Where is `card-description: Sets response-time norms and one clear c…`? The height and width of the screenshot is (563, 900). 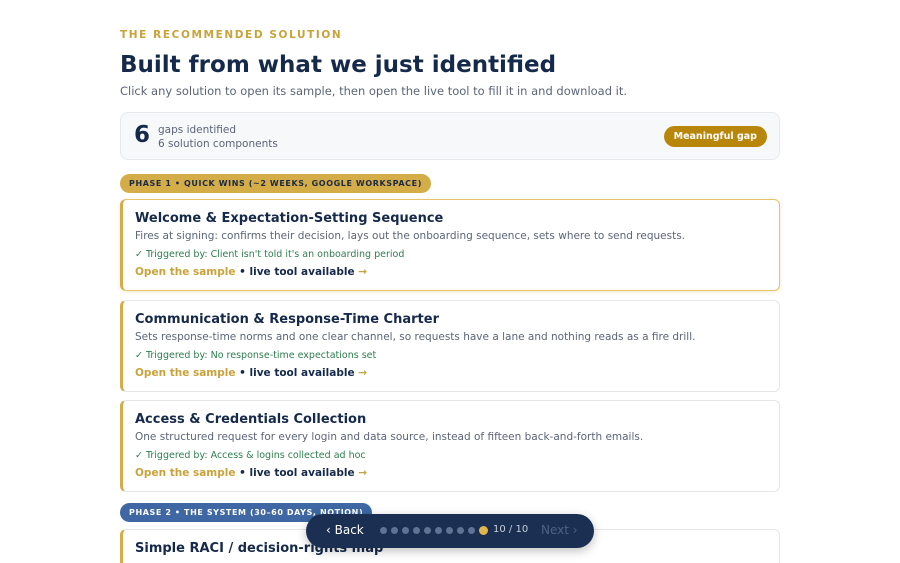
card-description: Sets response-time norms and one clear c… is located at coordinates (415, 337).